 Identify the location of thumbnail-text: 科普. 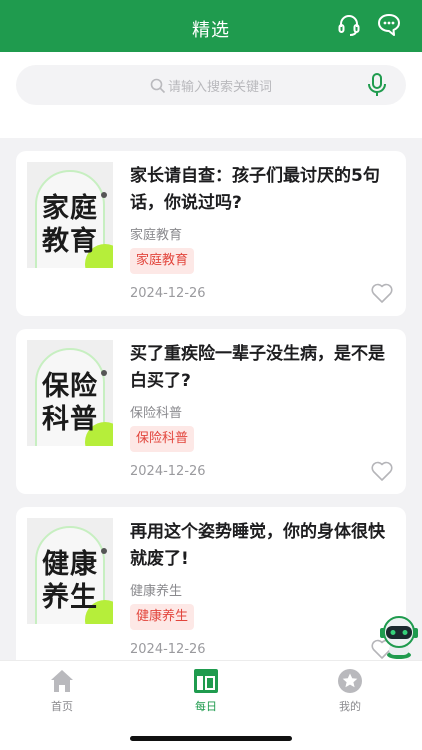
(70, 419).